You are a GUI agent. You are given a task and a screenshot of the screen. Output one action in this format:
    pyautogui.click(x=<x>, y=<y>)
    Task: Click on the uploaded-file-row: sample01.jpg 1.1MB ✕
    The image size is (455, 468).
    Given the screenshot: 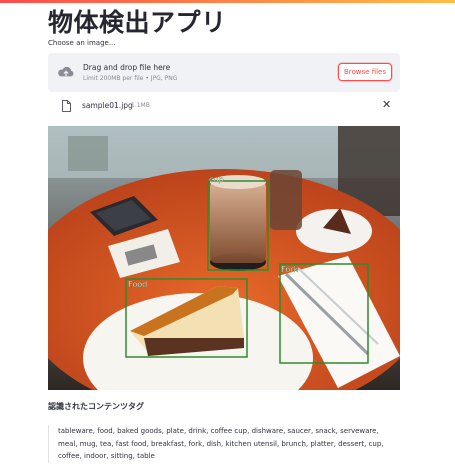 What is the action you would take?
    pyautogui.click(x=224, y=106)
    